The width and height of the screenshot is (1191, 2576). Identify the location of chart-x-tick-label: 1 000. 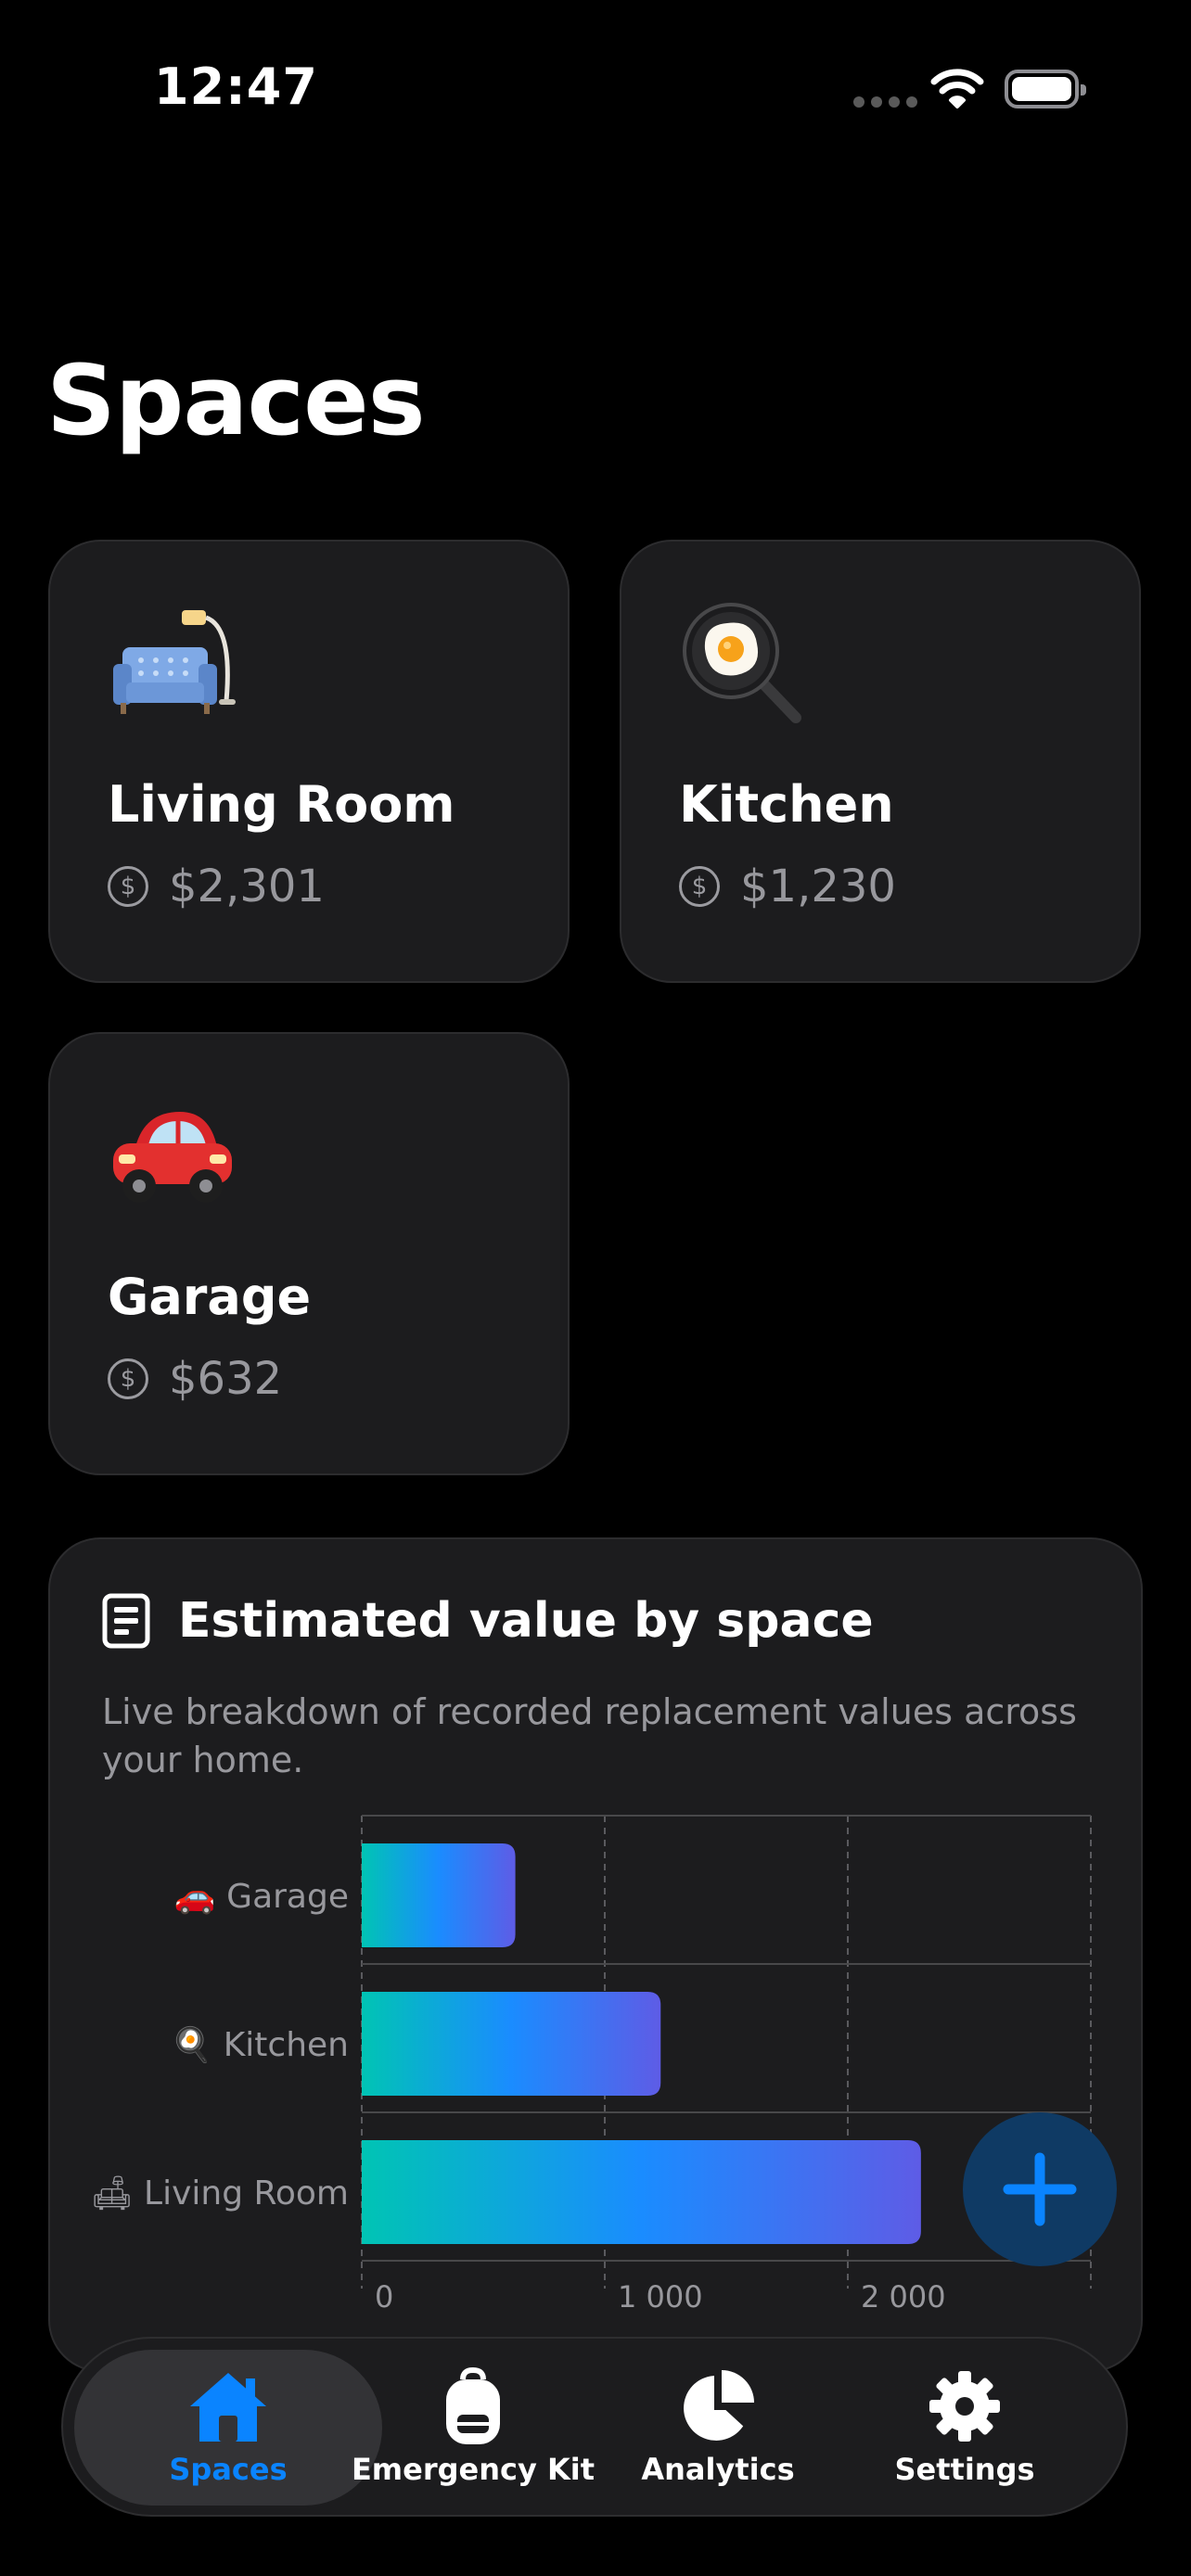
(660, 2297).